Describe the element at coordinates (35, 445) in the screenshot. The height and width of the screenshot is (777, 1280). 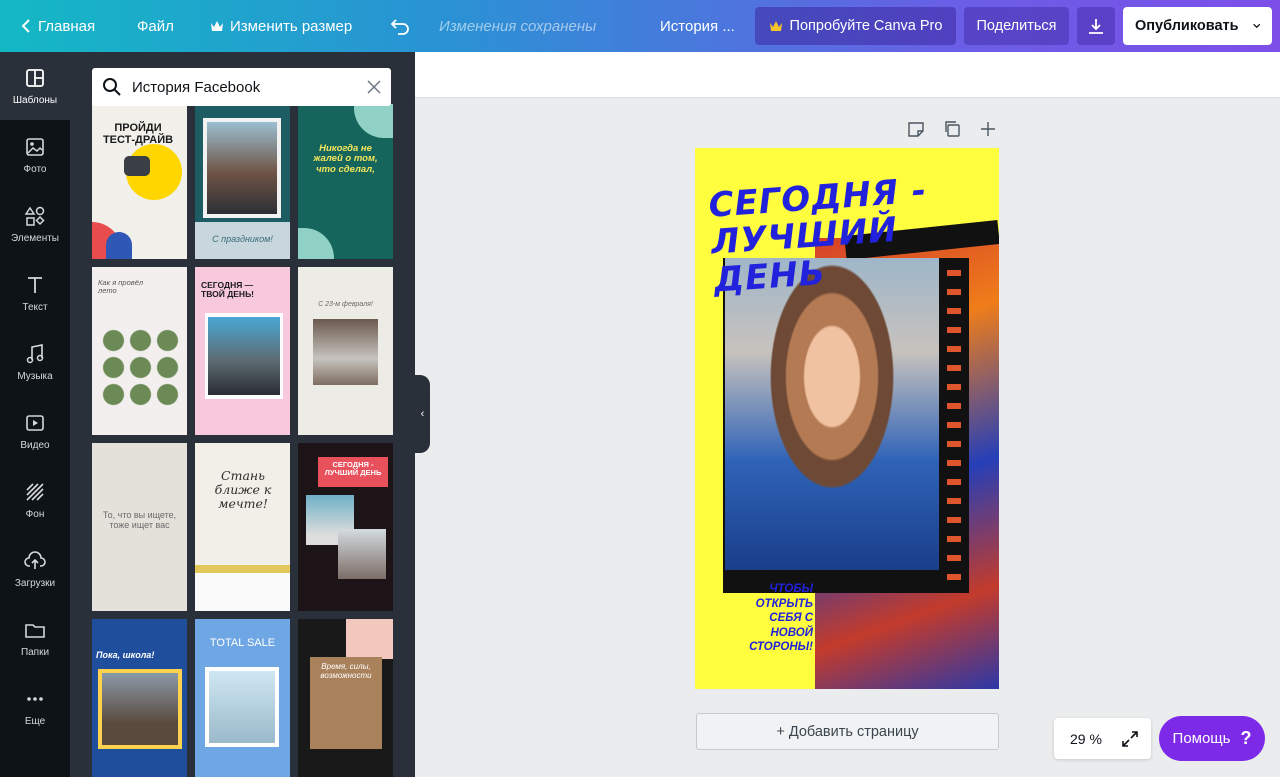
I see `rail-label: Видео` at that location.